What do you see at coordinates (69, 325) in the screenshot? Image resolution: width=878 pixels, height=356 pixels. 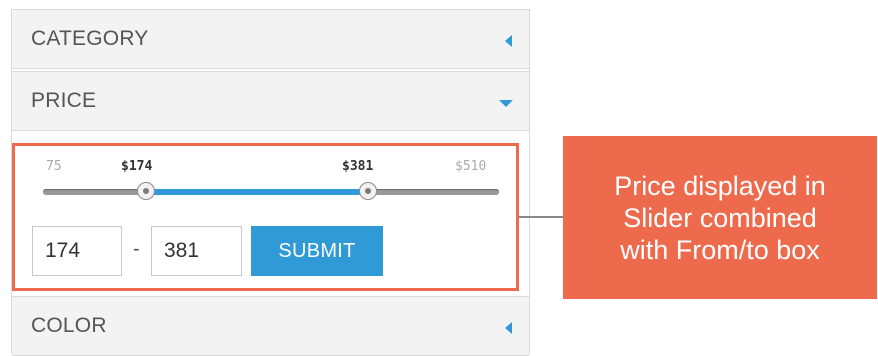 I see `color-filter-label: COLOR` at bounding box center [69, 325].